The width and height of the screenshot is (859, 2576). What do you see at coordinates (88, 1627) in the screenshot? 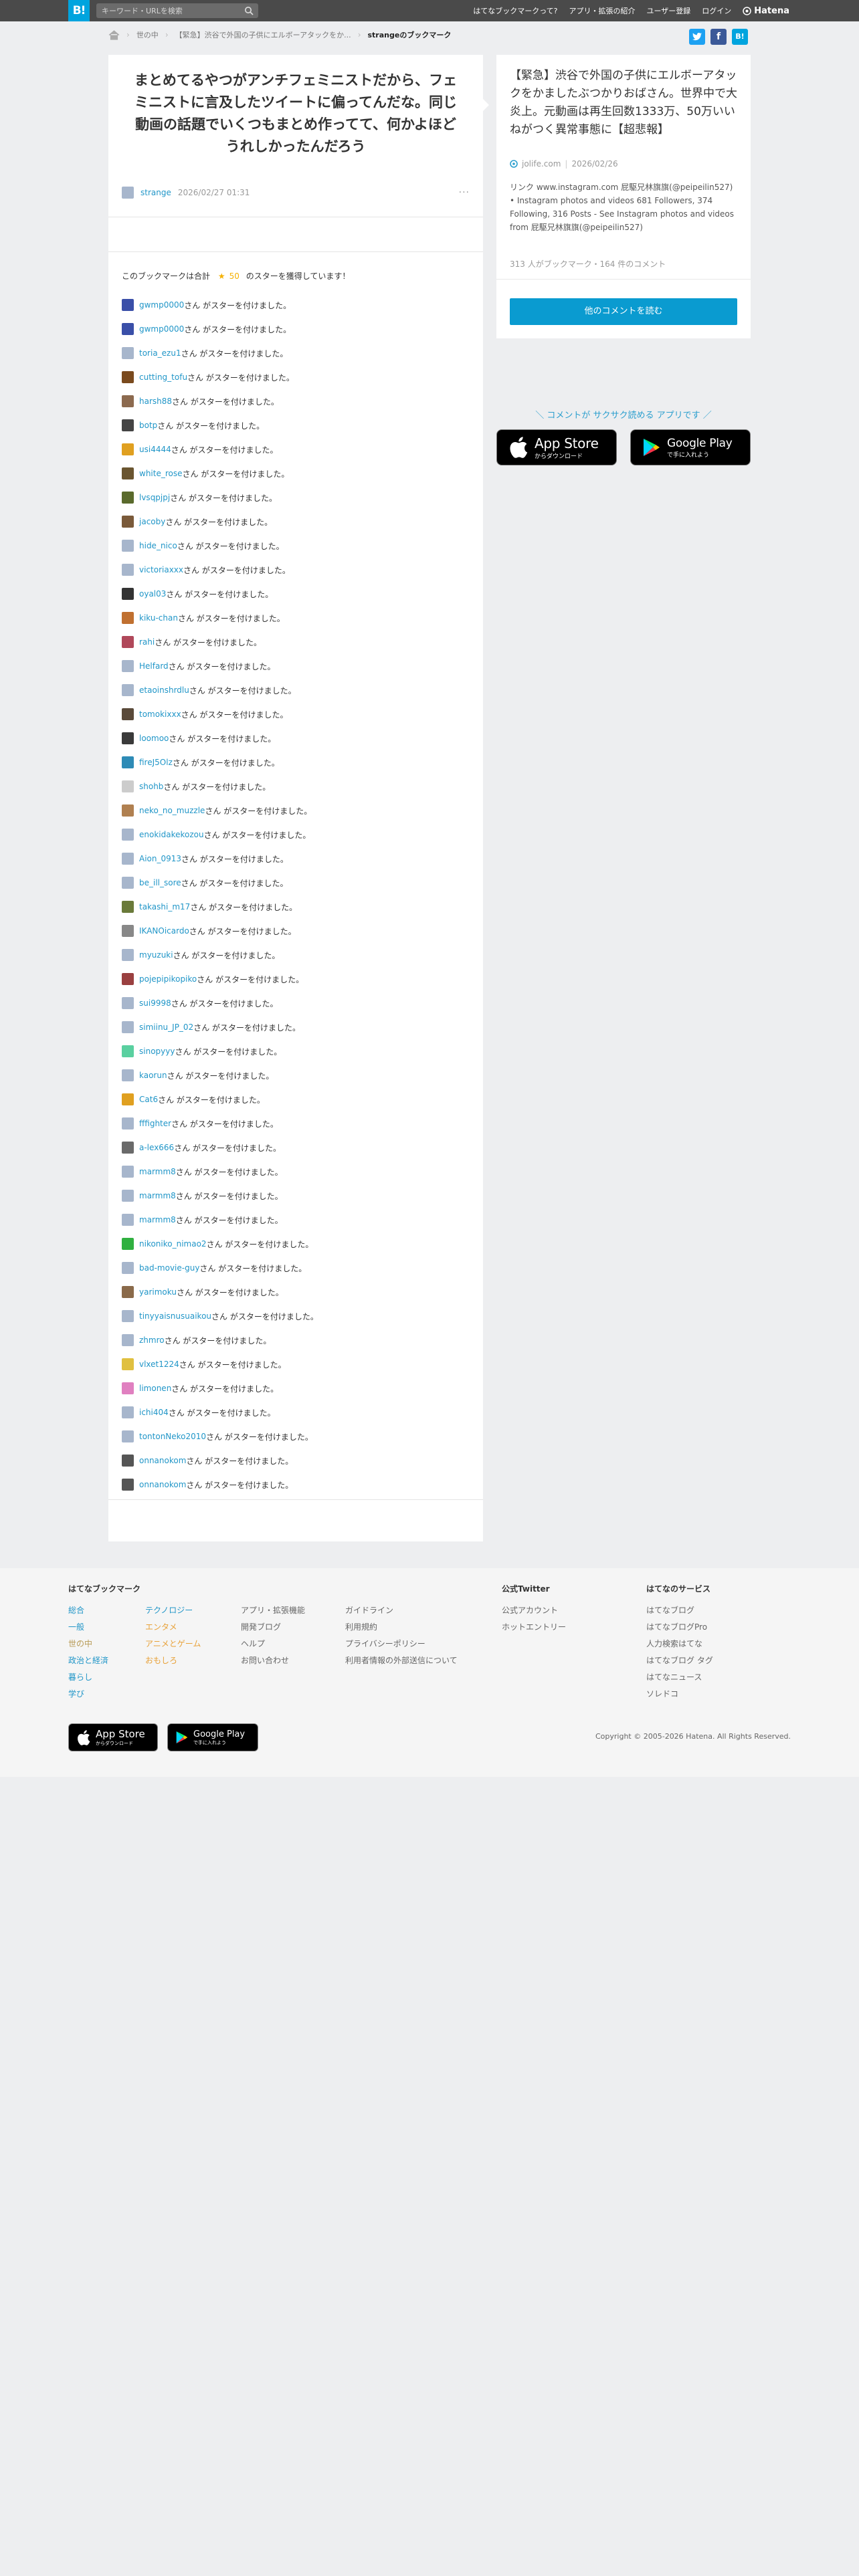
I see `footer-link: 一般` at bounding box center [88, 1627].